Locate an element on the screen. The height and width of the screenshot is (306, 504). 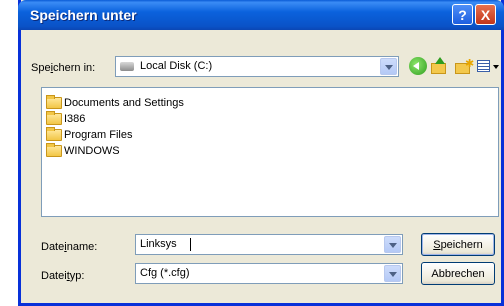
close-button: X is located at coordinates (485, 14).